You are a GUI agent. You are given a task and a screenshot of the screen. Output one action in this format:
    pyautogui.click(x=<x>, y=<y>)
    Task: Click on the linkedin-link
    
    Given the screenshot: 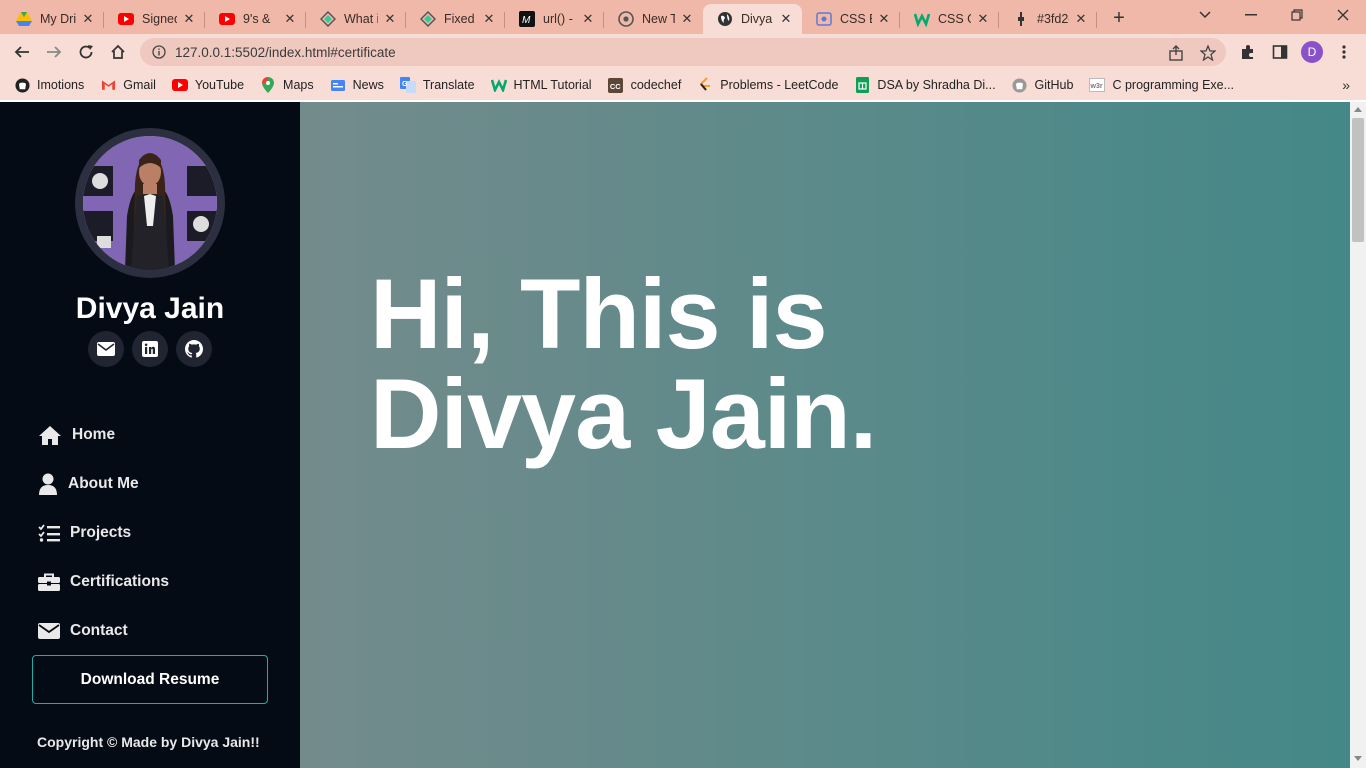 What is the action you would take?
    pyautogui.click(x=150, y=349)
    